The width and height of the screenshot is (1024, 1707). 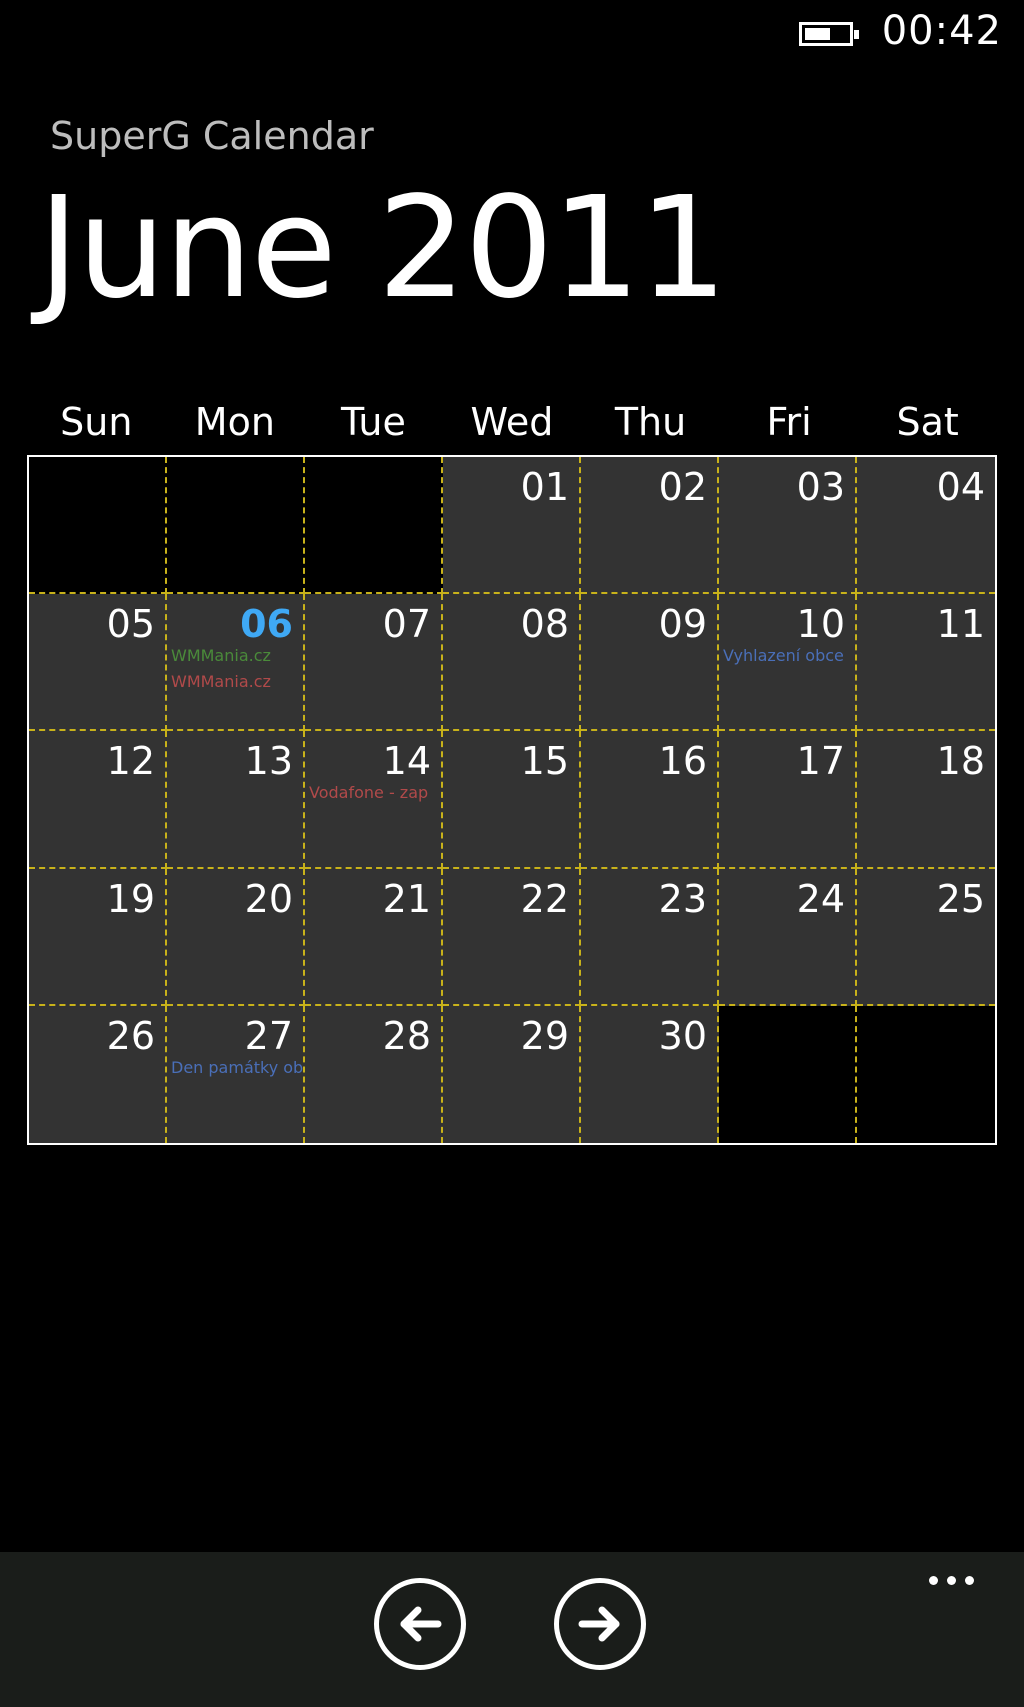 What do you see at coordinates (941, 31) in the screenshot?
I see `status-clock: 00:42` at bounding box center [941, 31].